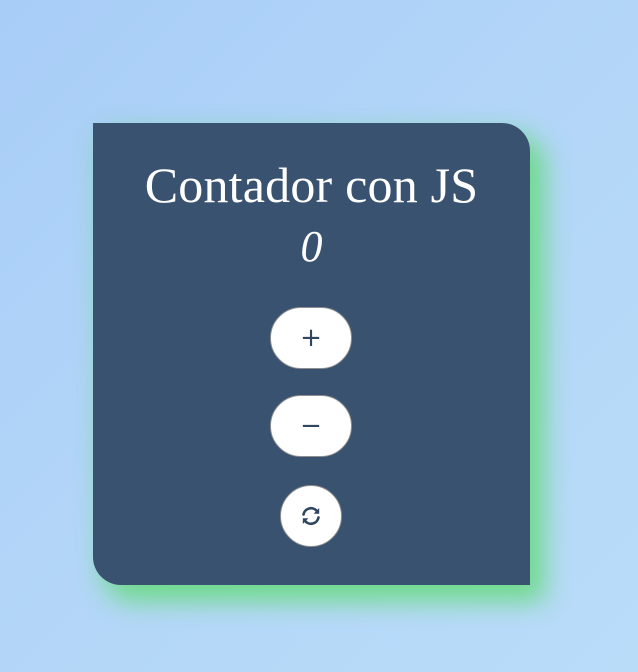 Image resolution: width=638 pixels, height=672 pixels. I want to click on refresh-icon, so click(311, 516).